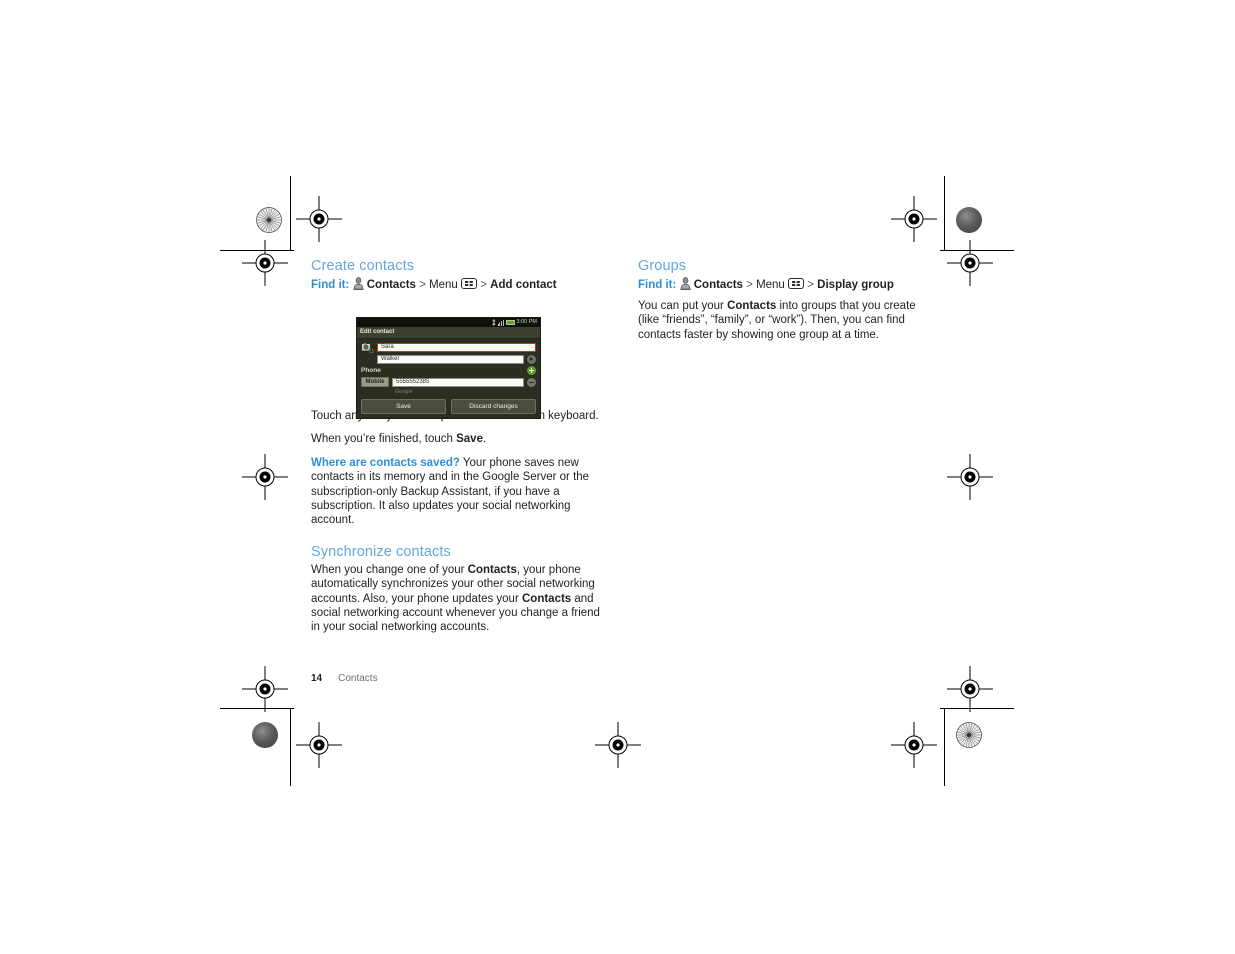 This screenshot has width=1235, height=954. What do you see at coordinates (683, 306) in the screenshot?
I see `groups-text-part1: You can put your` at bounding box center [683, 306].